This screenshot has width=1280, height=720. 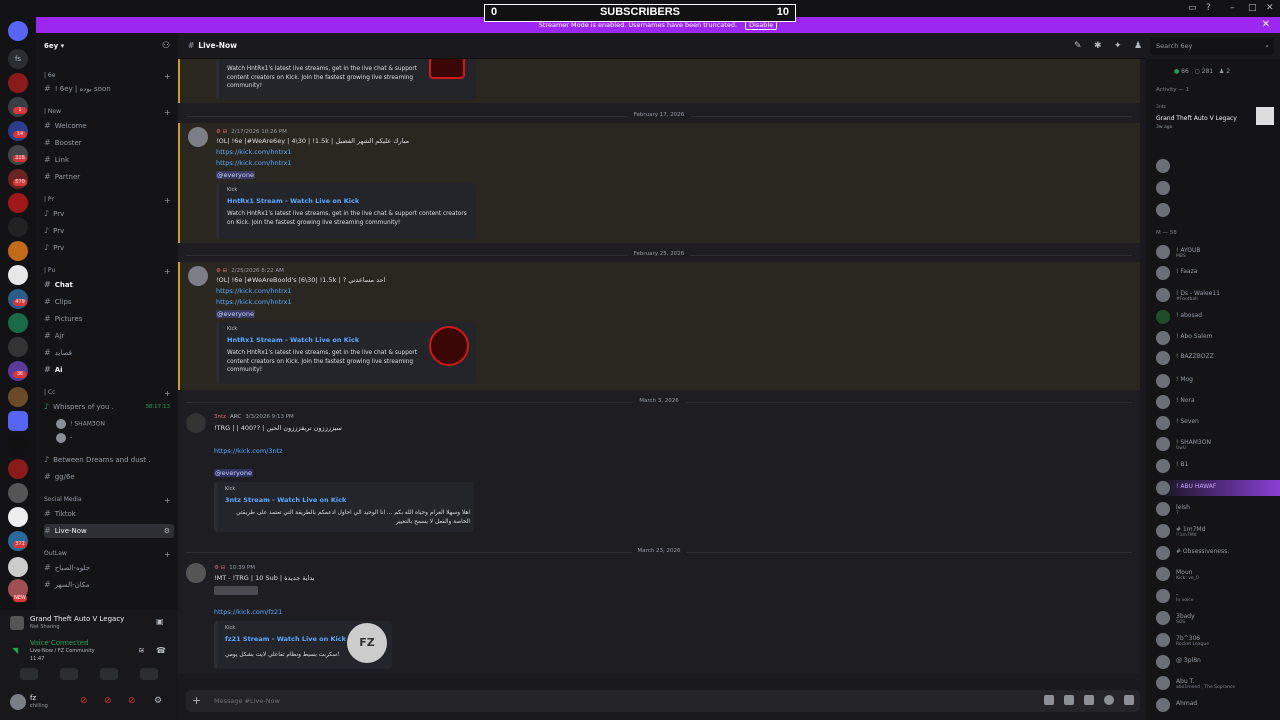 What do you see at coordinates (1266, 25) in the screenshot?
I see `banner-close-icon: ✕` at bounding box center [1266, 25].